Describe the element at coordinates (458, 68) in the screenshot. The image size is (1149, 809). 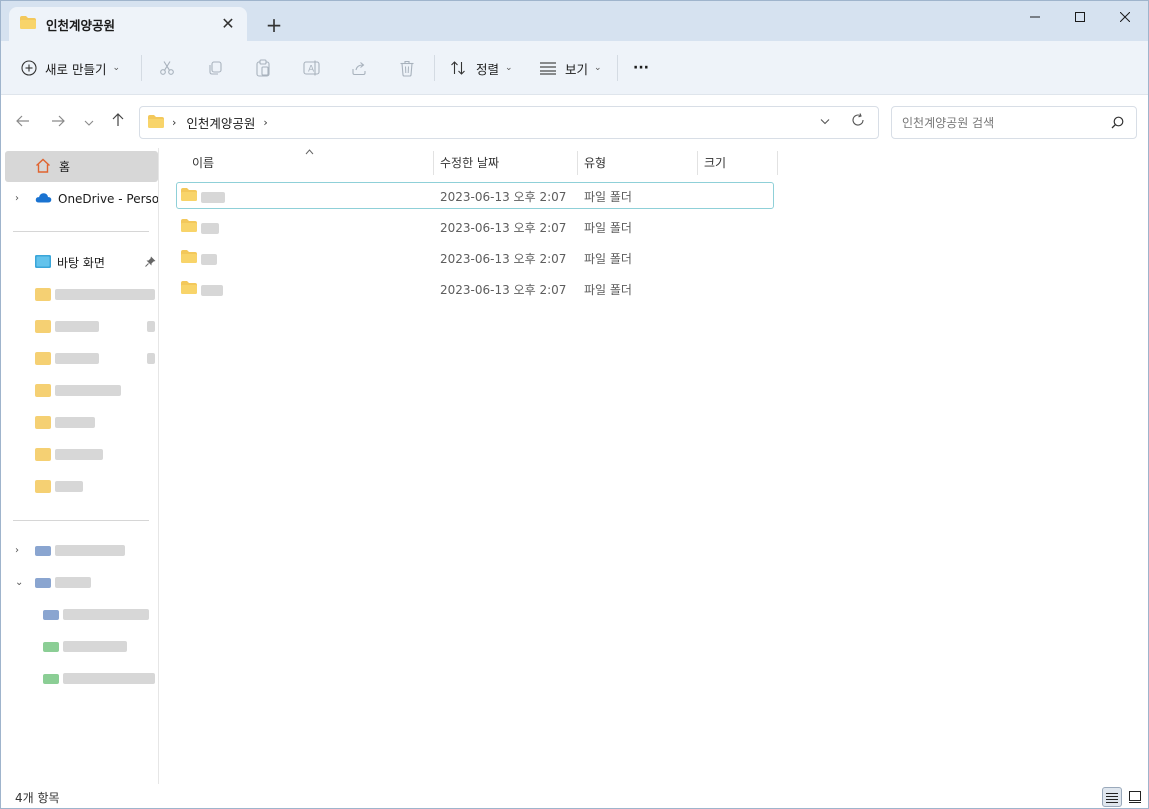
I see `sort-icon` at that location.